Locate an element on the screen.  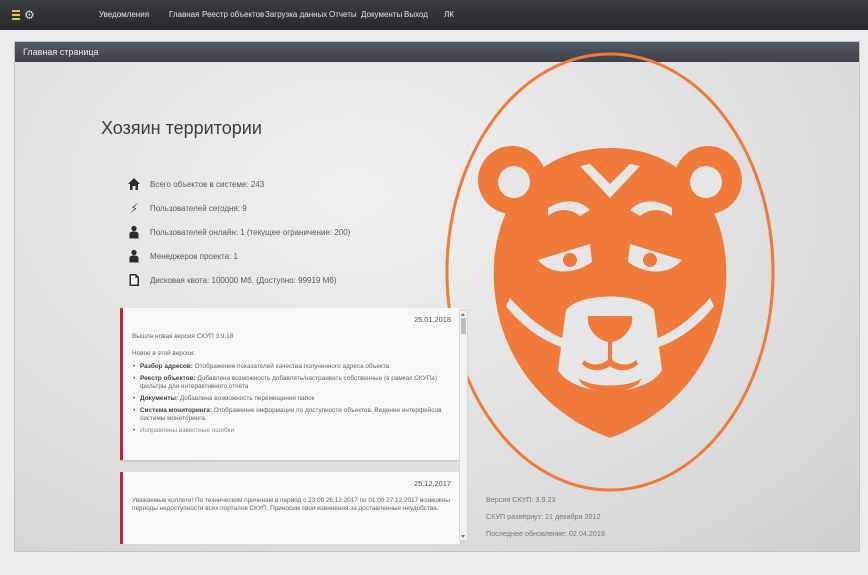
nav-object-registry: Реестр объектов is located at coordinates (233, 15).